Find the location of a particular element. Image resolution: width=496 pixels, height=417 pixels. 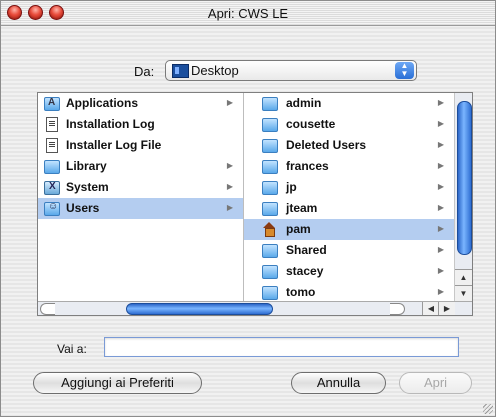

column2-item-label: Shared is located at coordinates (306, 250).